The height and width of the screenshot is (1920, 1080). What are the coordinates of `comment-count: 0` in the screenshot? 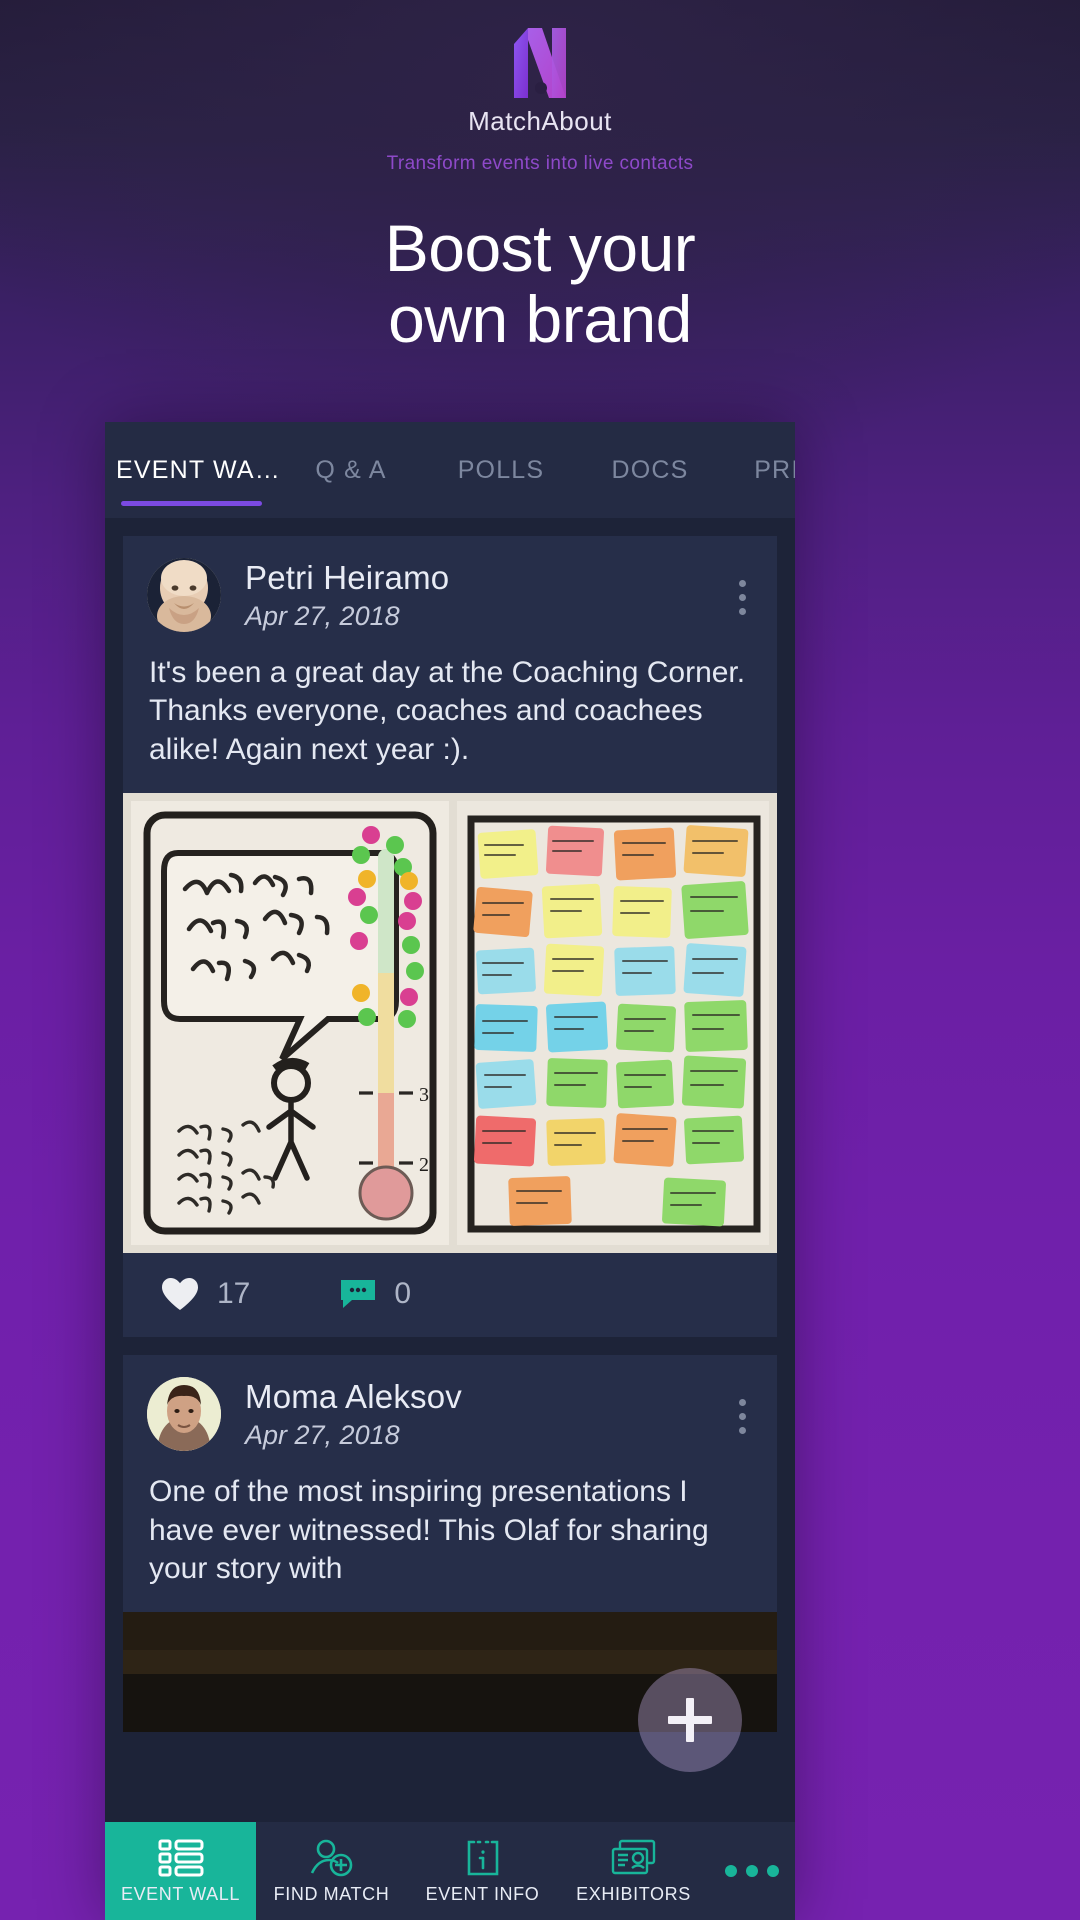 It's located at (403, 1294).